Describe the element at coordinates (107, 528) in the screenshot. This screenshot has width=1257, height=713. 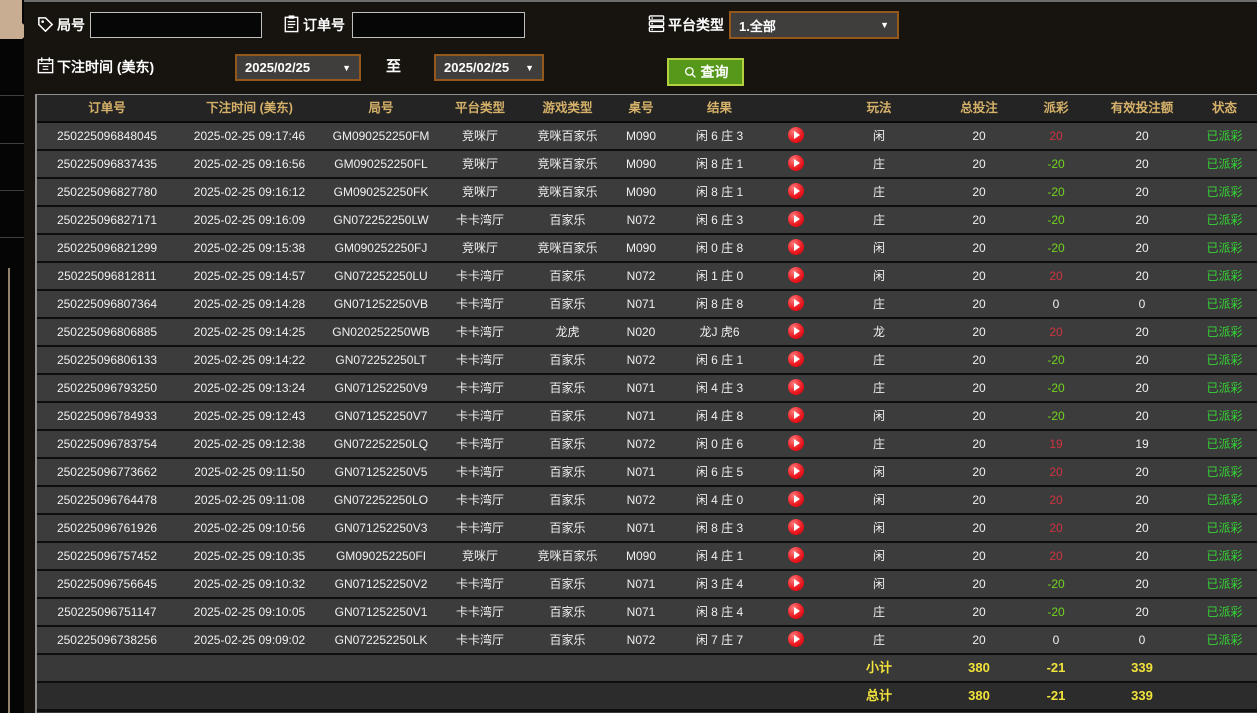
I see `cell-order: 250225096761926` at that location.